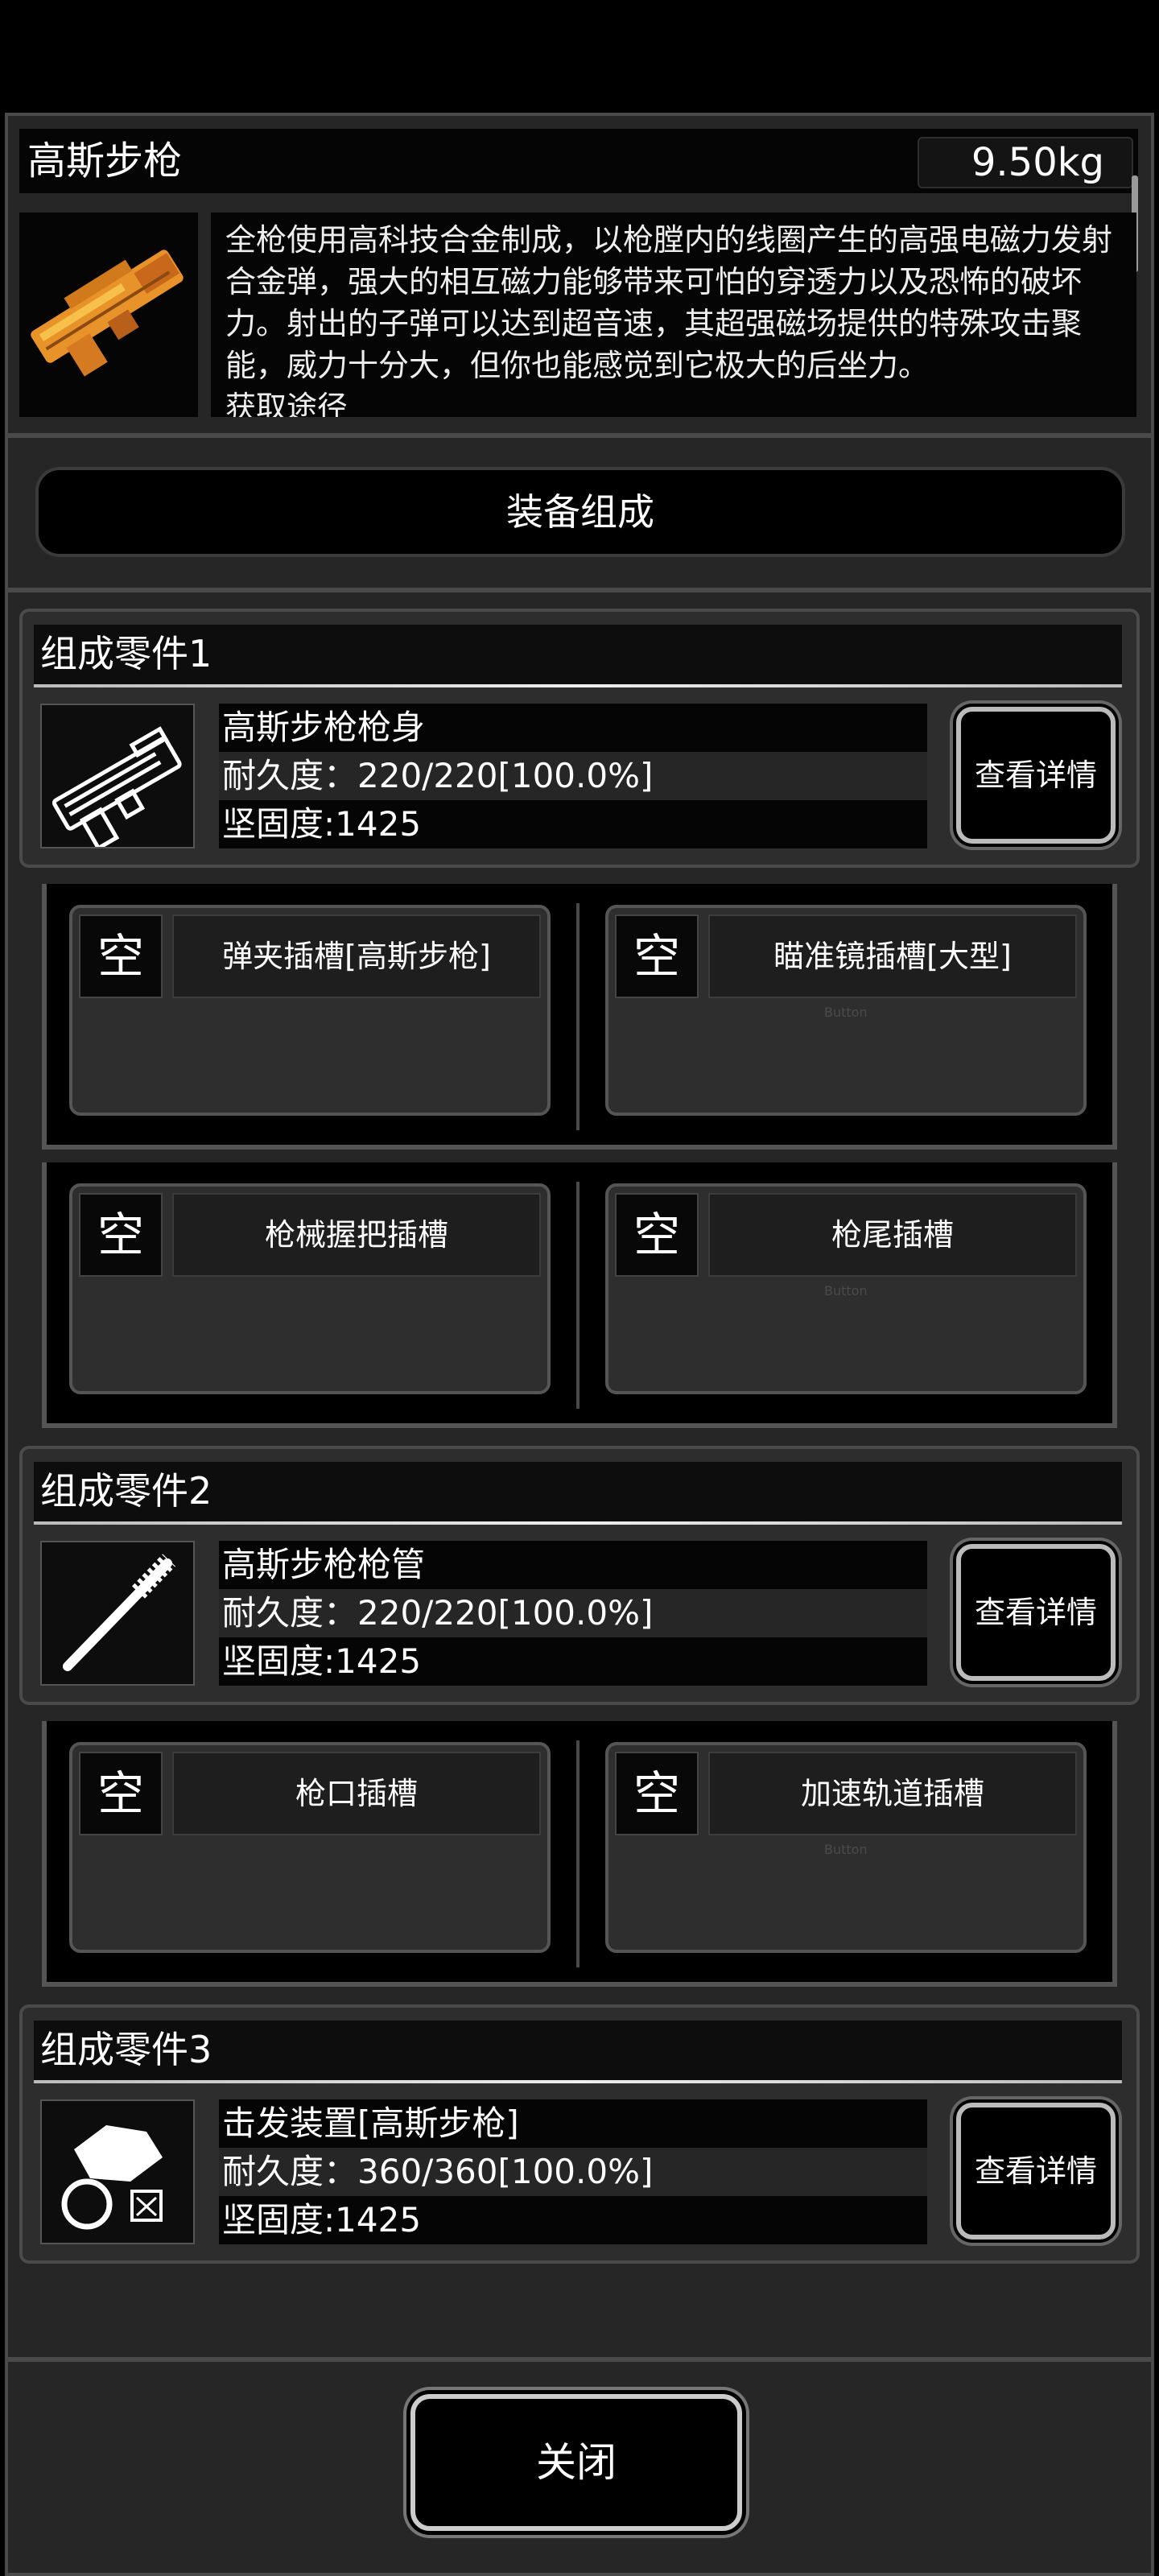 The height and width of the screenshot is (2576, 1159). Describe the element at coordinates (117, 788) in the screenshot. I see `gun-body-icon` at that location.